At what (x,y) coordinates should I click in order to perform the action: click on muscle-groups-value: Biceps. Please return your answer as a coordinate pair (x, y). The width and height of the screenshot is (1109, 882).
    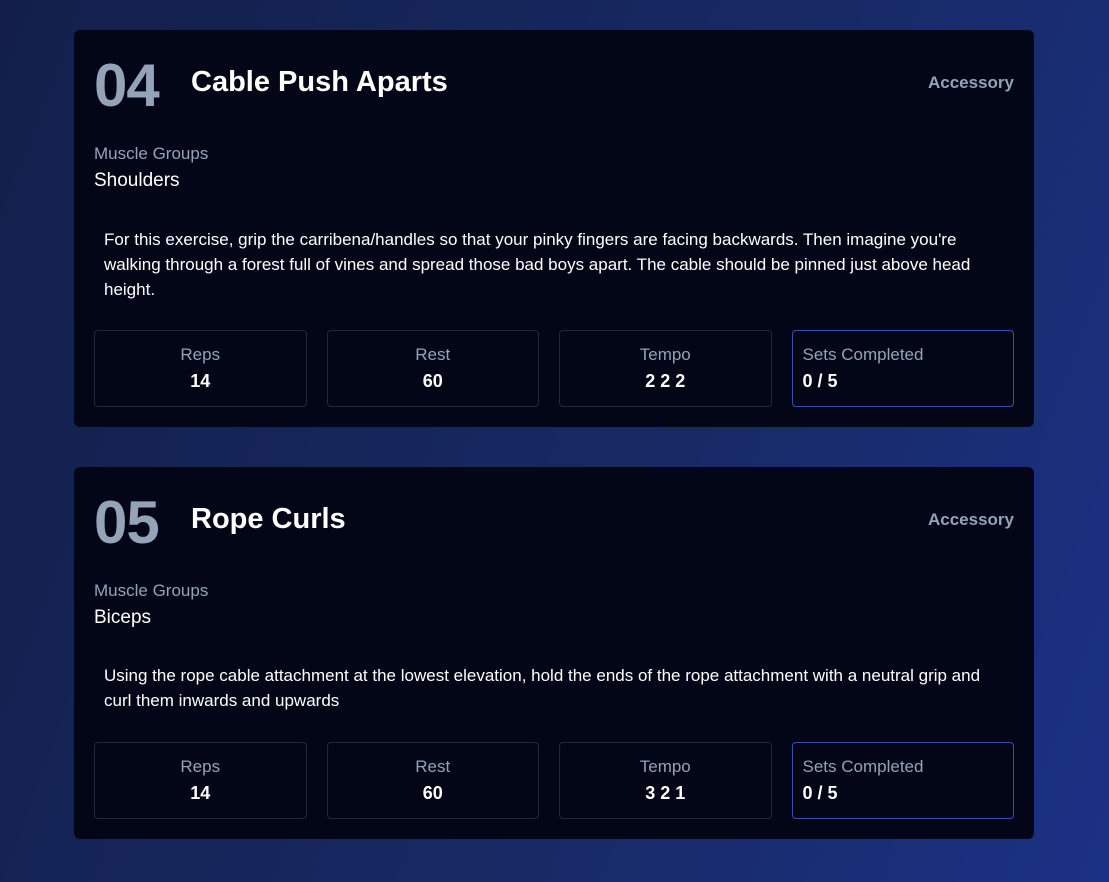
    Looking at the image, I should click on (123, 617).